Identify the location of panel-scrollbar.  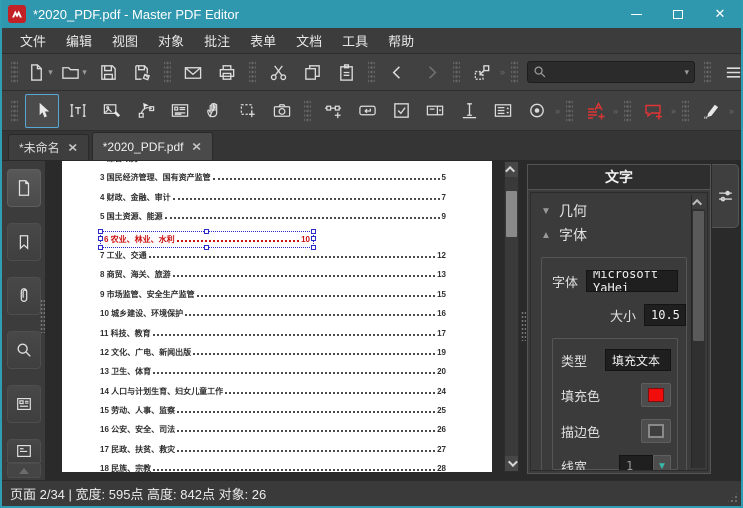
(698, 331).